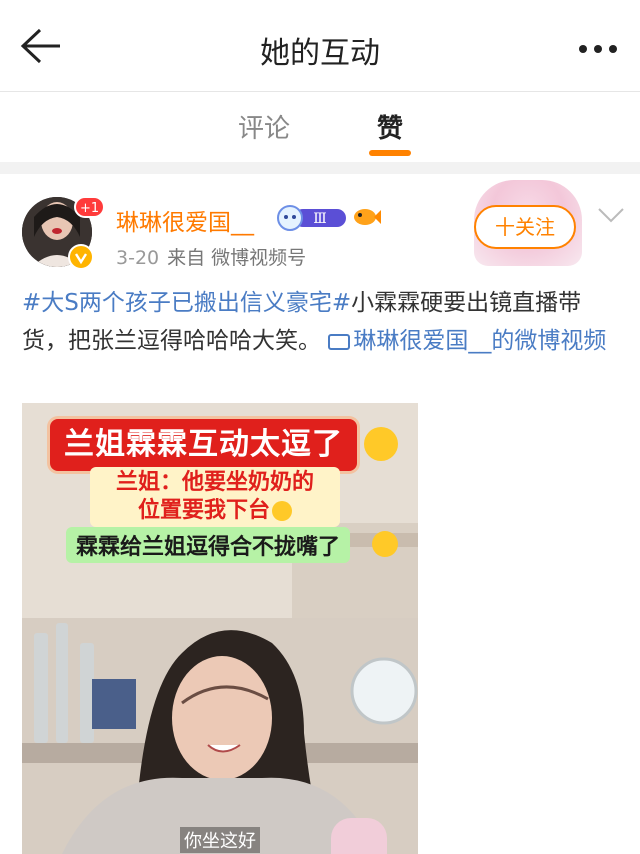 The height and width of the screenshot is (854, 640). Describe the element at coordinates (320, 168) in the screenshot. I see `section-divider` at that location.